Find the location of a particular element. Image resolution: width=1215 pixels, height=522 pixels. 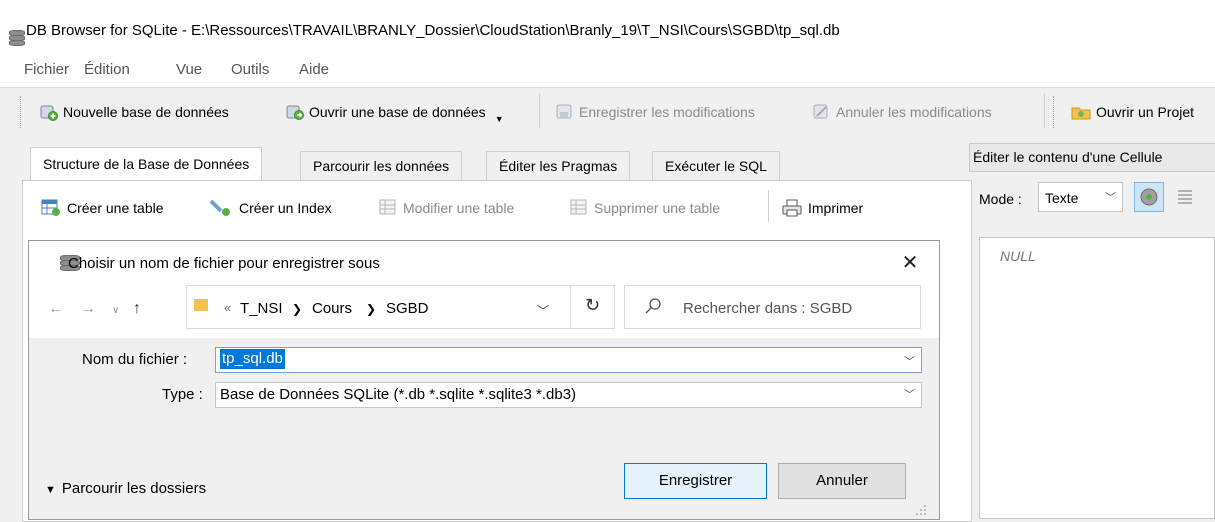

open-database-icon is located at coordinates (295, 112).